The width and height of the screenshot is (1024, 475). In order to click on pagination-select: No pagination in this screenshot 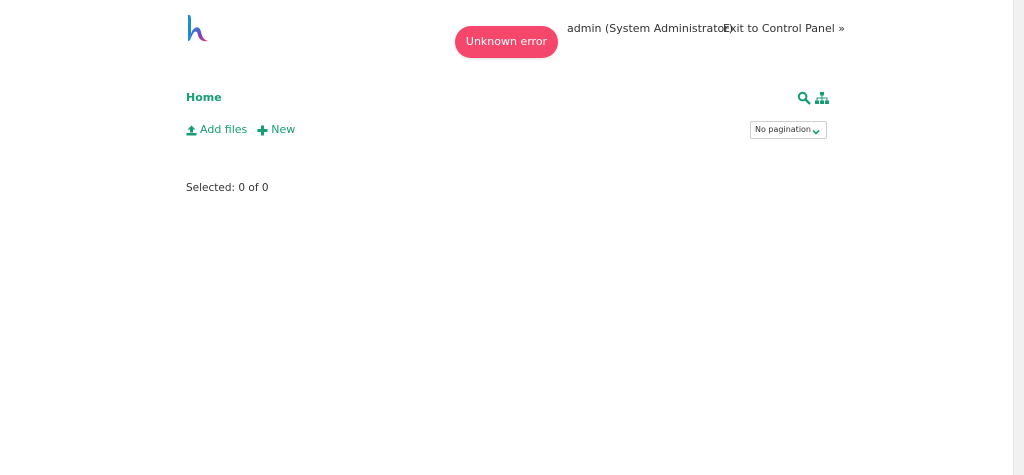, I will do `click(788, 130)`.